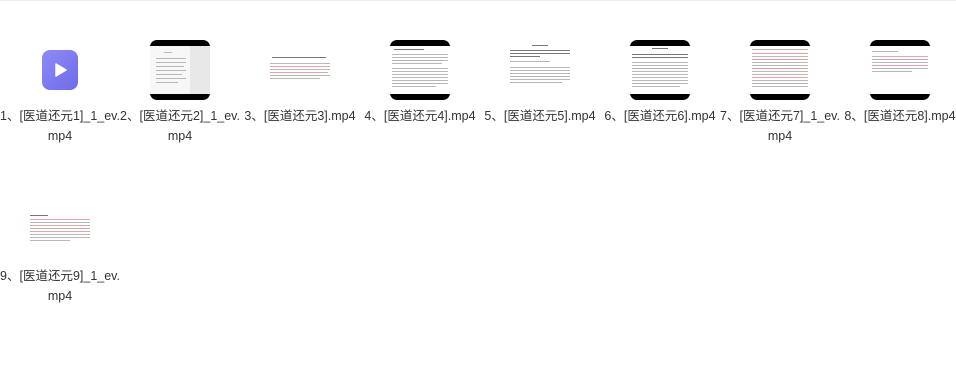 This screenshot has width=956, height=390. I want to click on file-item: 5、[医道还元5].mp4, so click(540, 110).